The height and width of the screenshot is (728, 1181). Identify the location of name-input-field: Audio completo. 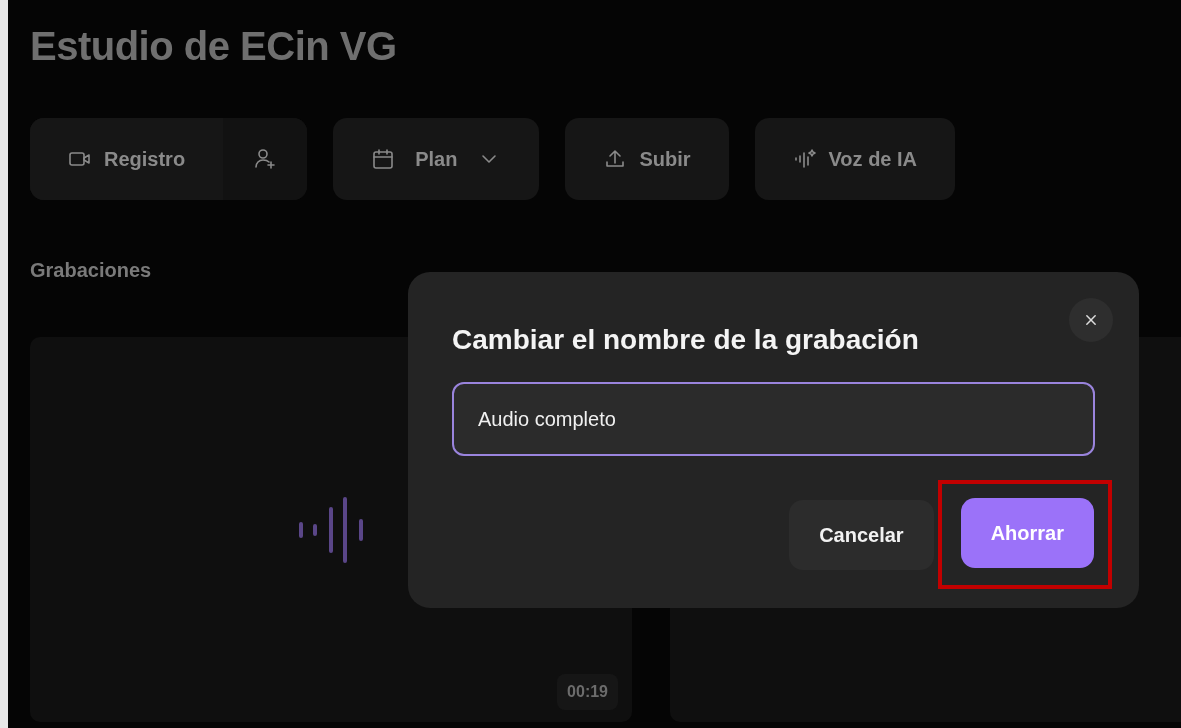
(773, 419).